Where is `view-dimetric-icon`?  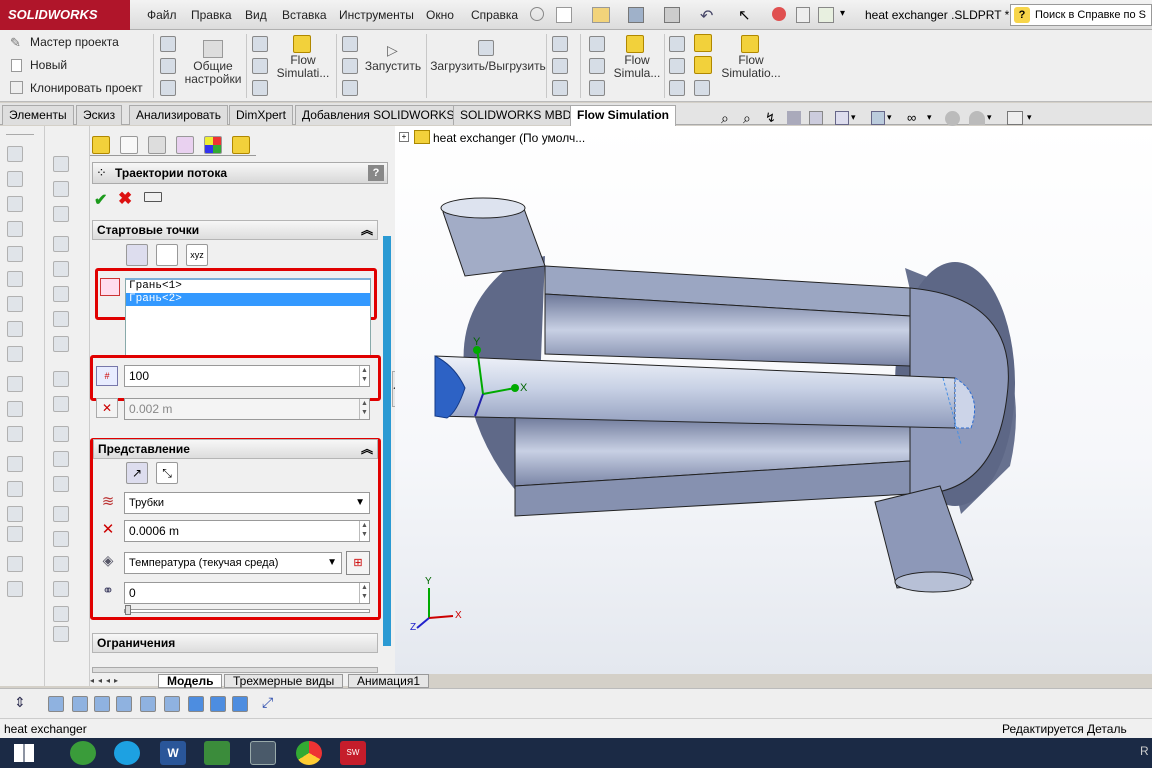
view-dimetric-icon is located at coordinates (240, 704).